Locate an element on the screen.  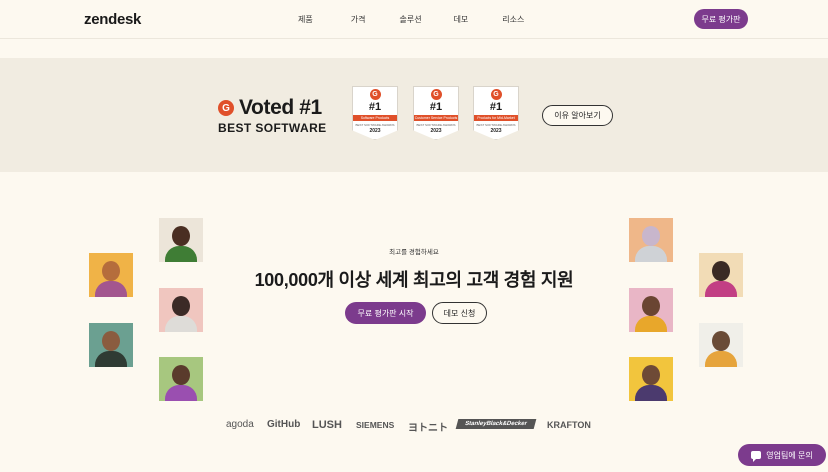
contact-sales-label: 영업팀에 문의 is located at coordinates (789, 455).